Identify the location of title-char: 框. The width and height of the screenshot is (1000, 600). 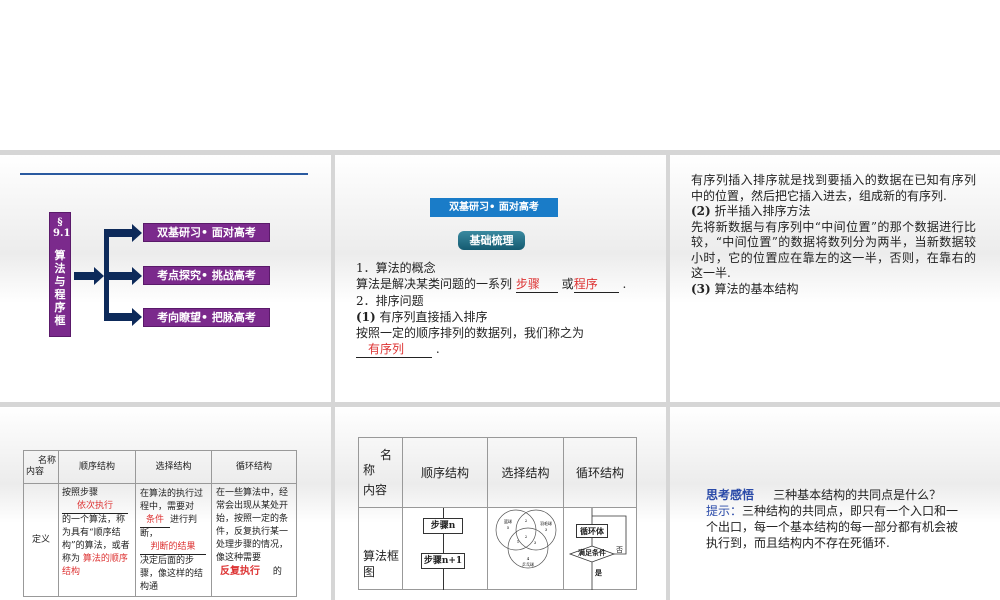
(60, 320).